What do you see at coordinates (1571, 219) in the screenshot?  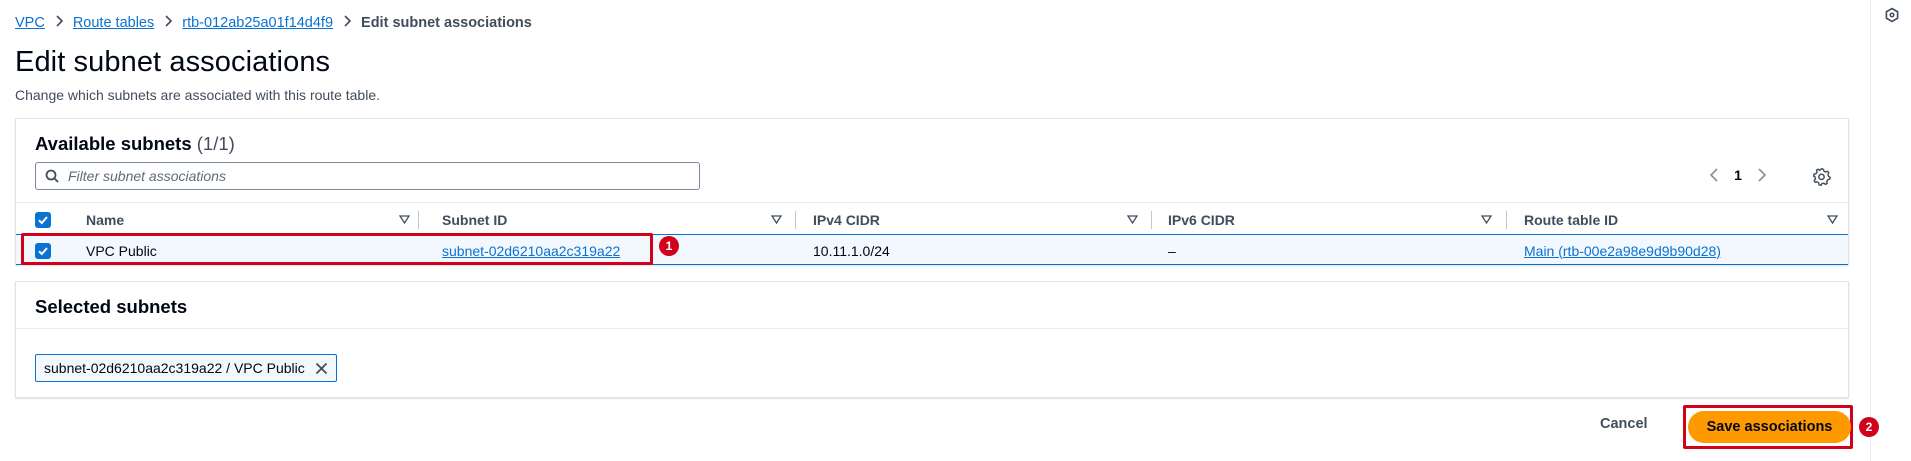 I see `column-header-label: Route table ID` at bounding box center [1571, 219].